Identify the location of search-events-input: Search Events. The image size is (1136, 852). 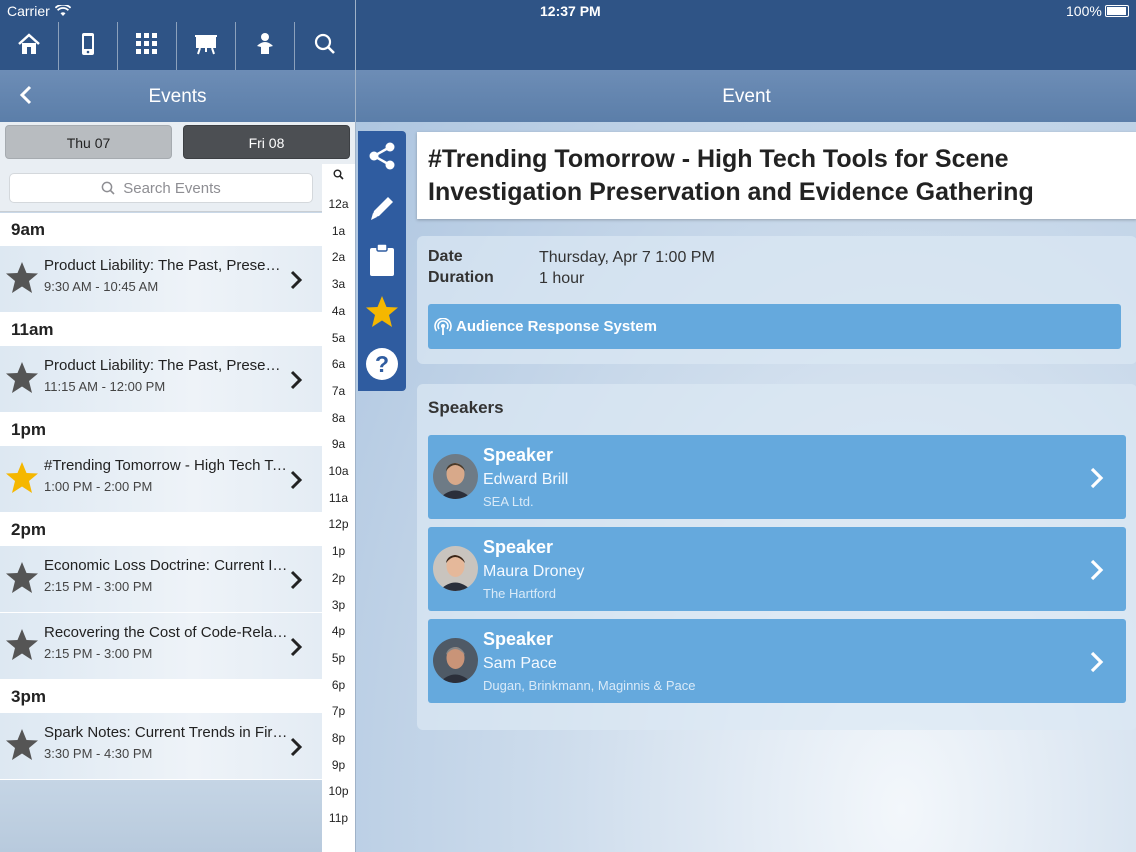
(161, 188).